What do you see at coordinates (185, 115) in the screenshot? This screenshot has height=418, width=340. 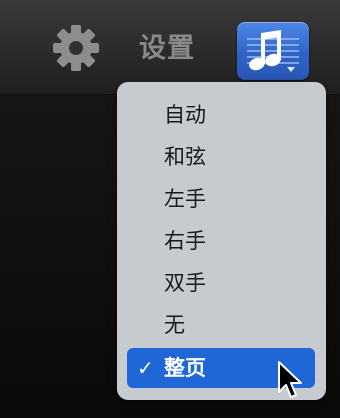 I see `menu-item-label: 自动` at bounding box center [185, 115].